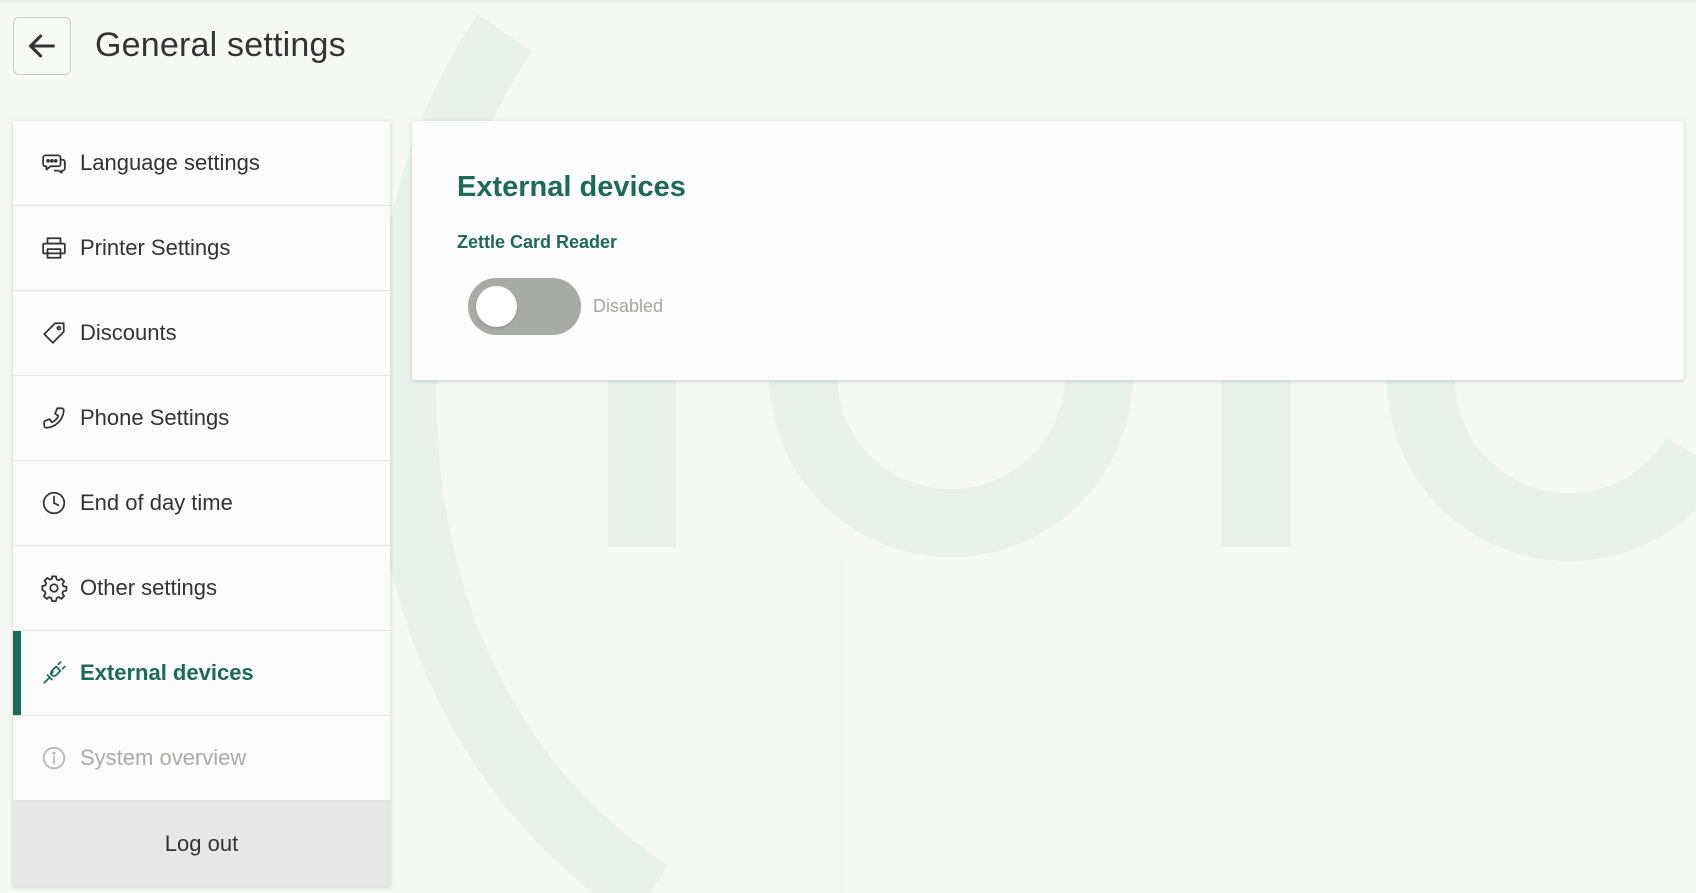  What do you see at coordinates (54, 418) in the screenshot?
I see `phone-icon` at bounding box center [54, 418].